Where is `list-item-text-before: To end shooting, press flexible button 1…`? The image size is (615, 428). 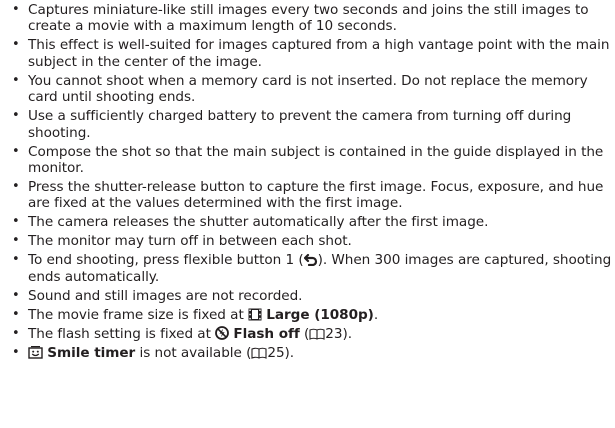
list-item-text-before: To end shooting, press flexible button 1… is located at coordinates (166, 260).